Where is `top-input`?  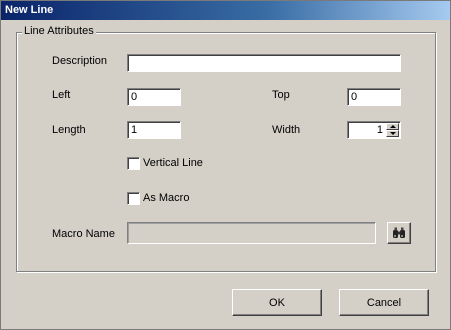
top-input is located at coordinates (374, 97).